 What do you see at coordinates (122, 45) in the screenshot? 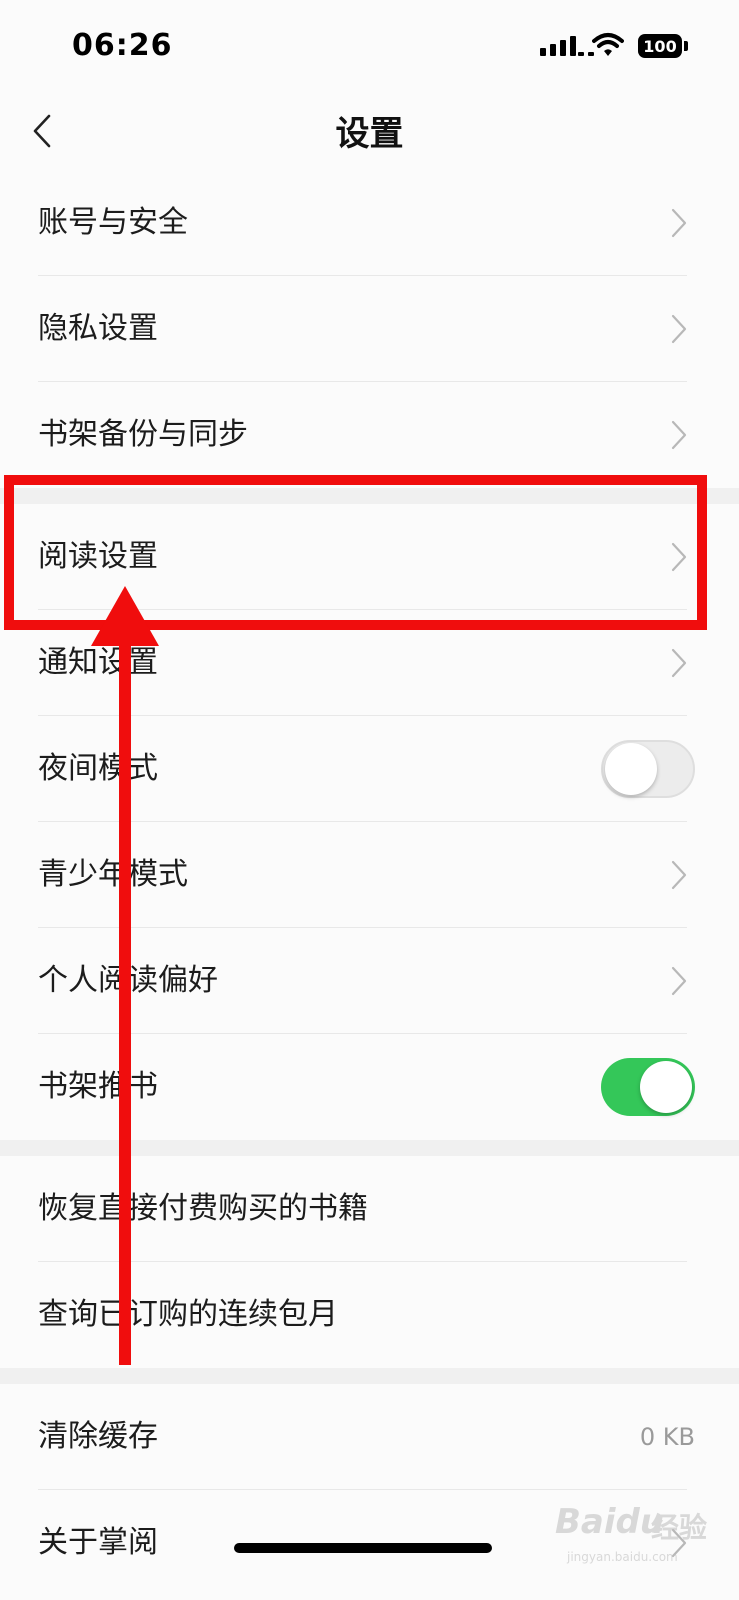
I see `status-time: 06:26` at bounding box center [122, 45].